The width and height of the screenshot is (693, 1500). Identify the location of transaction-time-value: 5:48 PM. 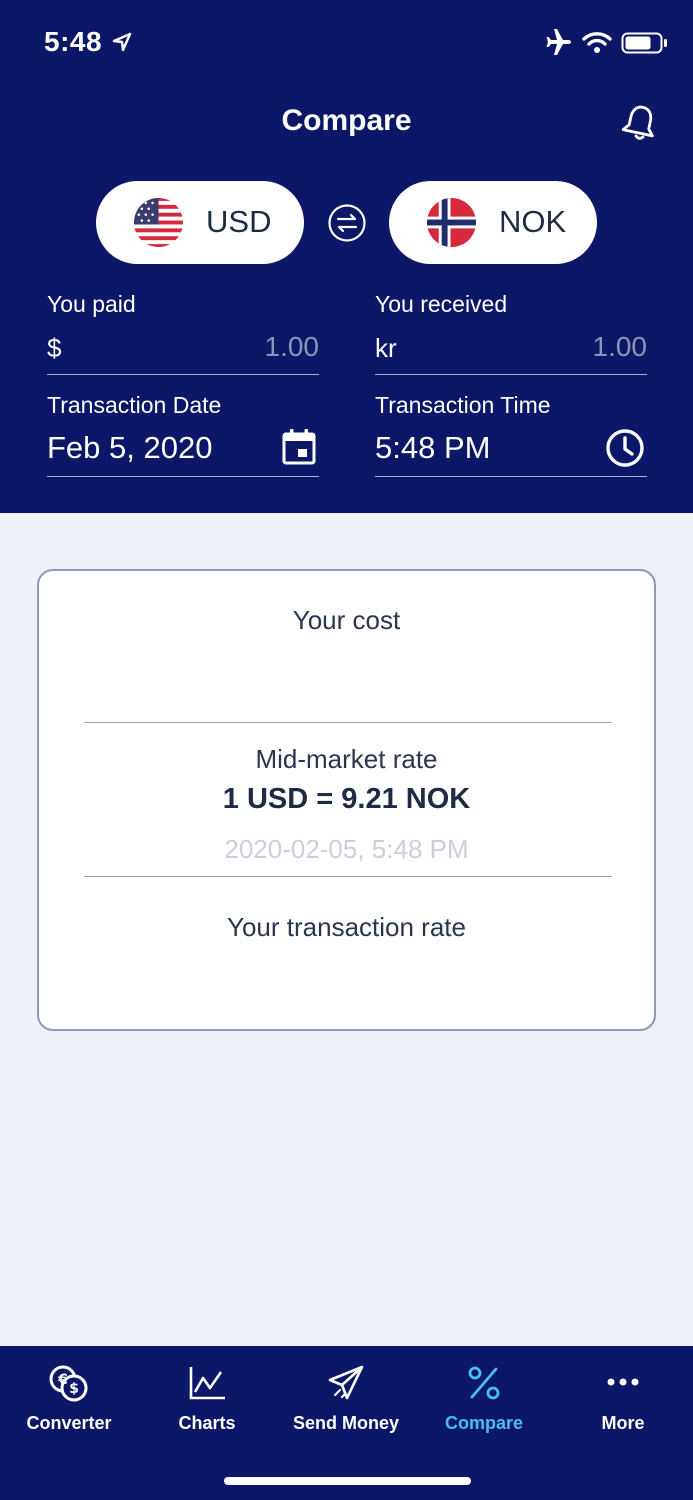
(432, 448).